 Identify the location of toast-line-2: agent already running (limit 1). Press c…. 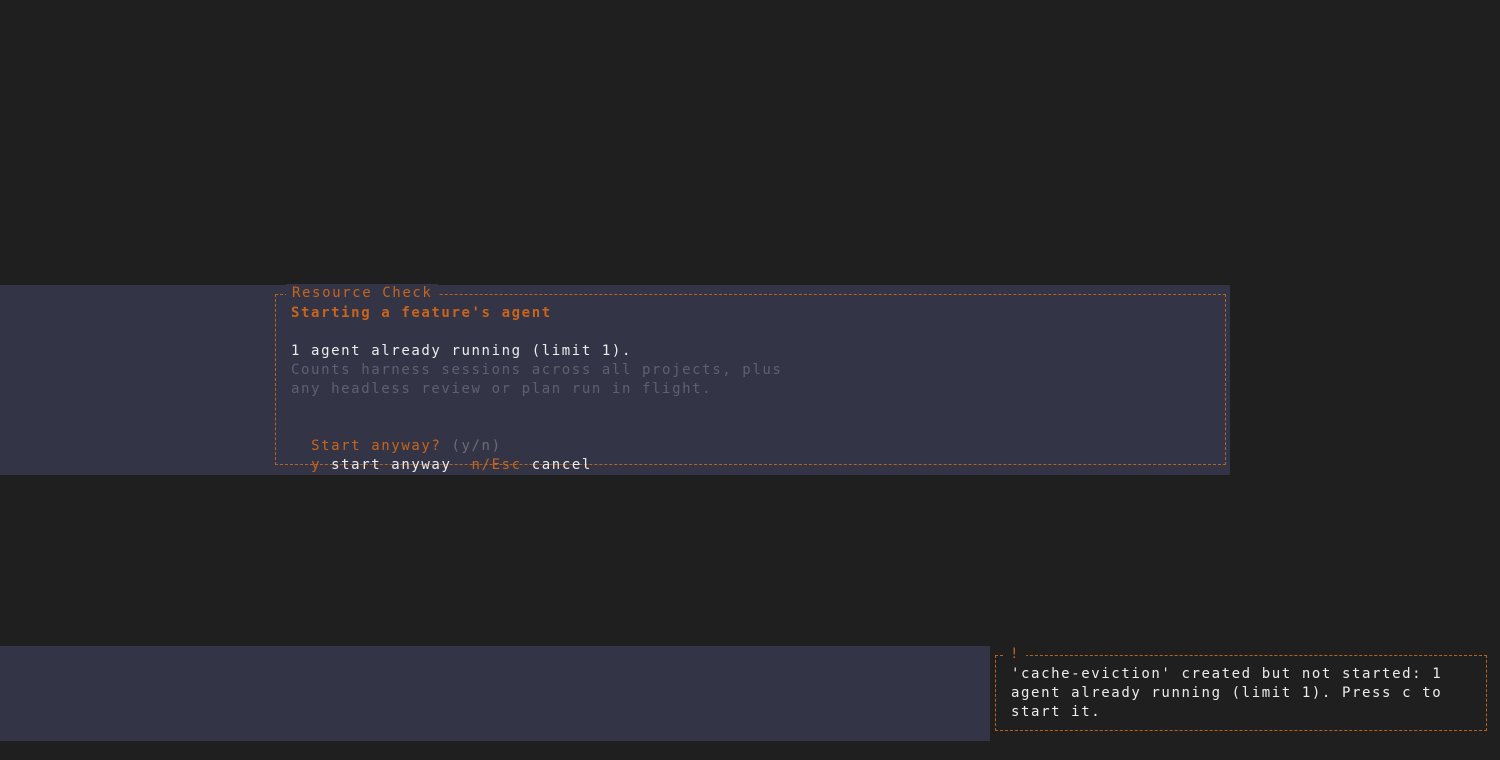
(1227, 693).